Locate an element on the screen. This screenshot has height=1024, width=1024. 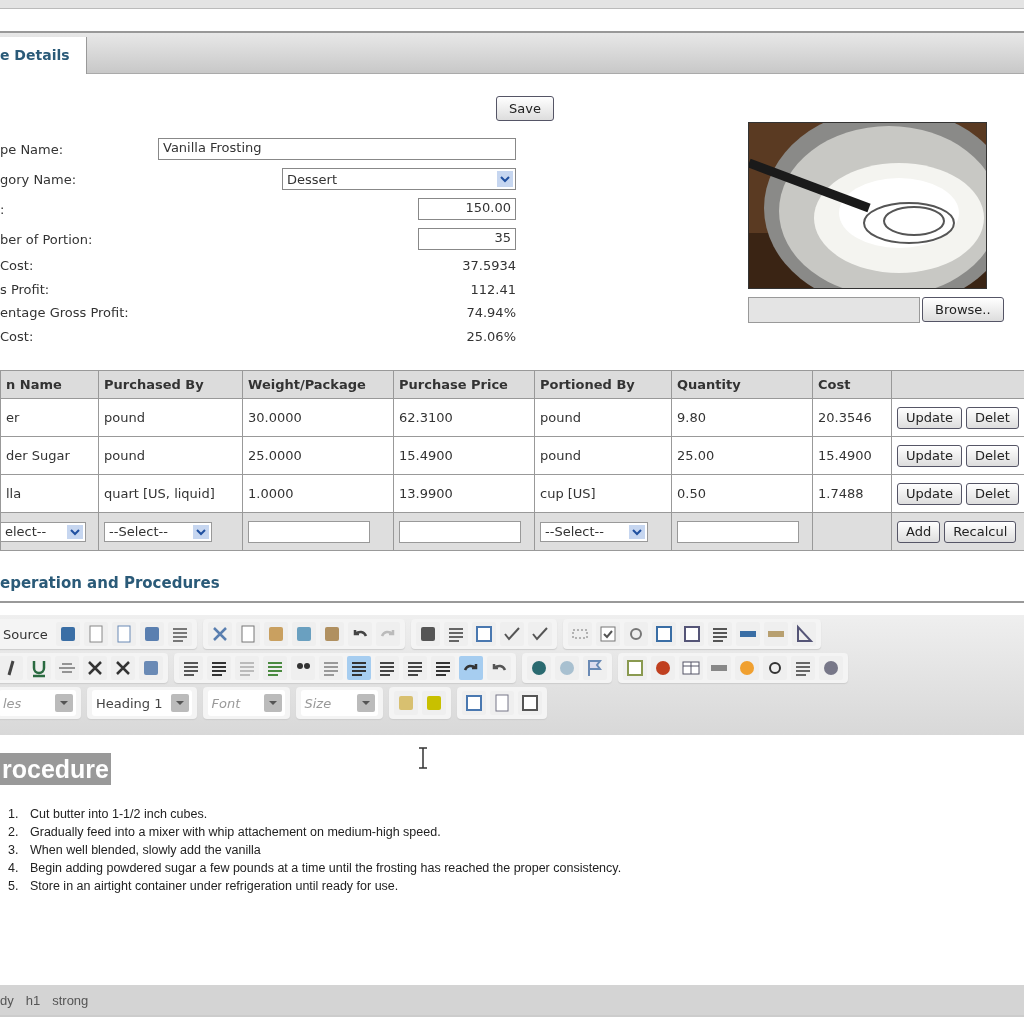
field-label: entage Gross Profit: is located at coordinates (64, 313).